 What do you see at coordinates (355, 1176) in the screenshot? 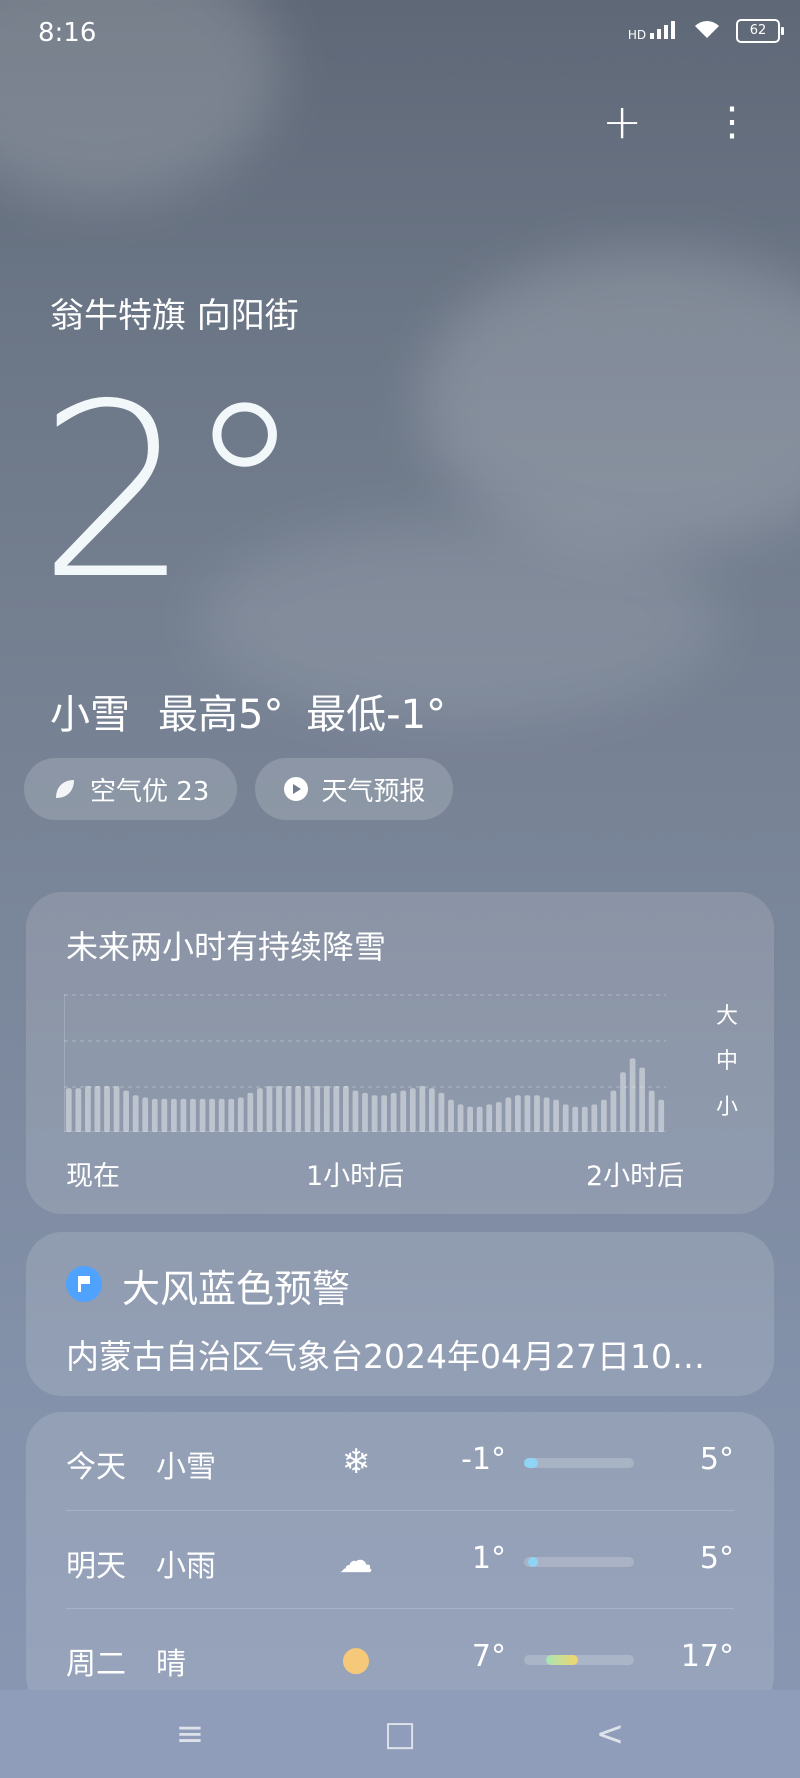
I see `x-label-1h: 1小时后` at bounding box center [355, 1176].